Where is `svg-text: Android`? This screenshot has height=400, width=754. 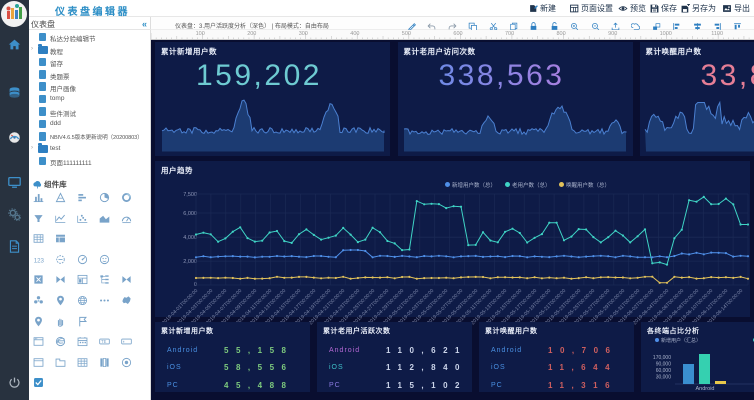 svg-text: Android is located at coordinates (705, 388).